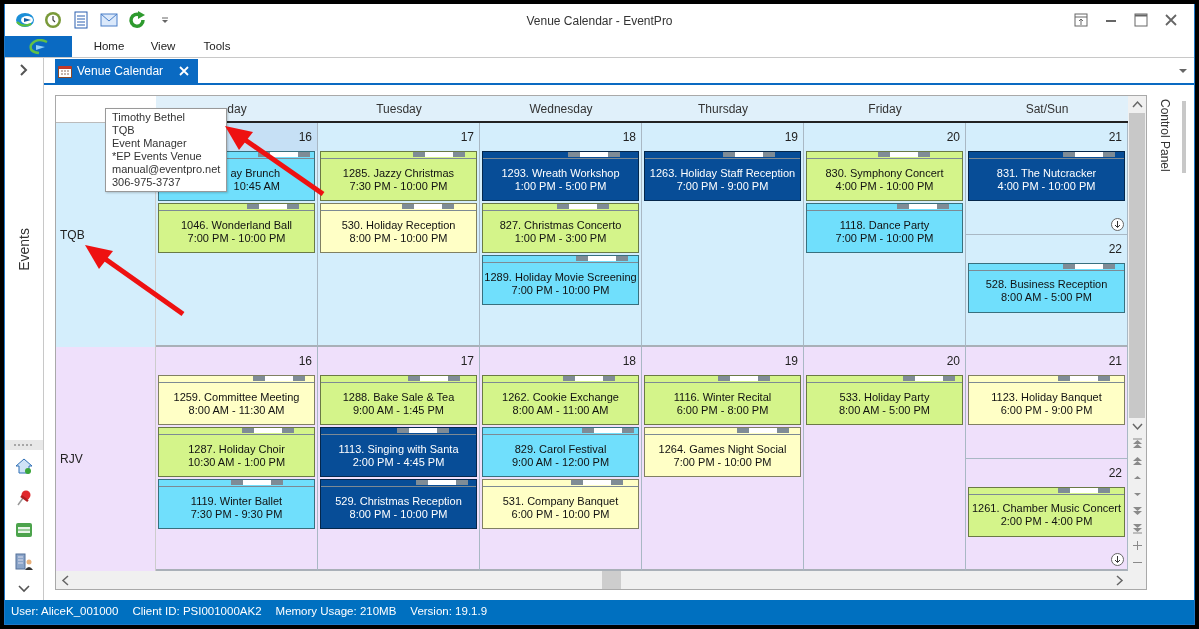  I want to click on event-title: 1113. Singing with Santa, so click(398, 449).